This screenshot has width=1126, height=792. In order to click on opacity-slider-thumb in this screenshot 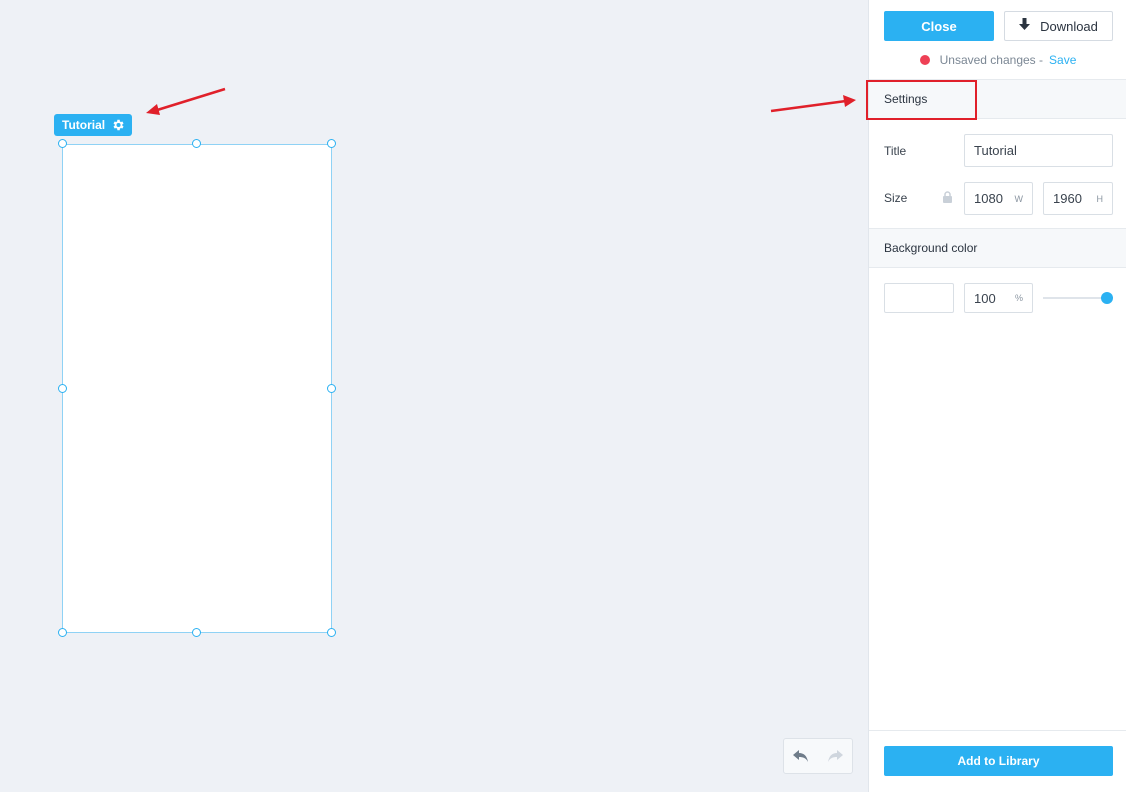, I will do `click(1107, 298)`.